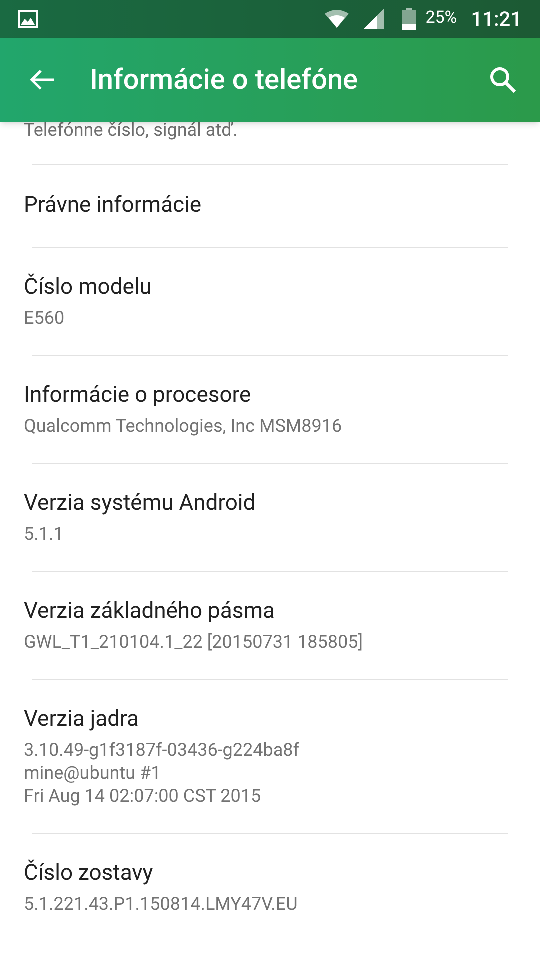  Describe the element at coordinates (270, 301) in the screenshot. I see `settings-list-item: Číslo modelu E560` at that location.